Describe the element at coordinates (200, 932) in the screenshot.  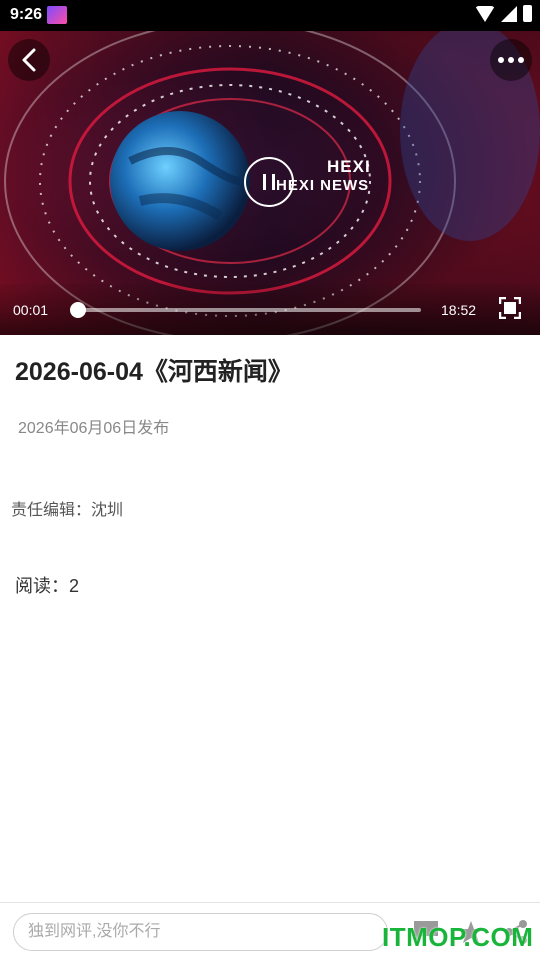
I see `comment-input` at that location.